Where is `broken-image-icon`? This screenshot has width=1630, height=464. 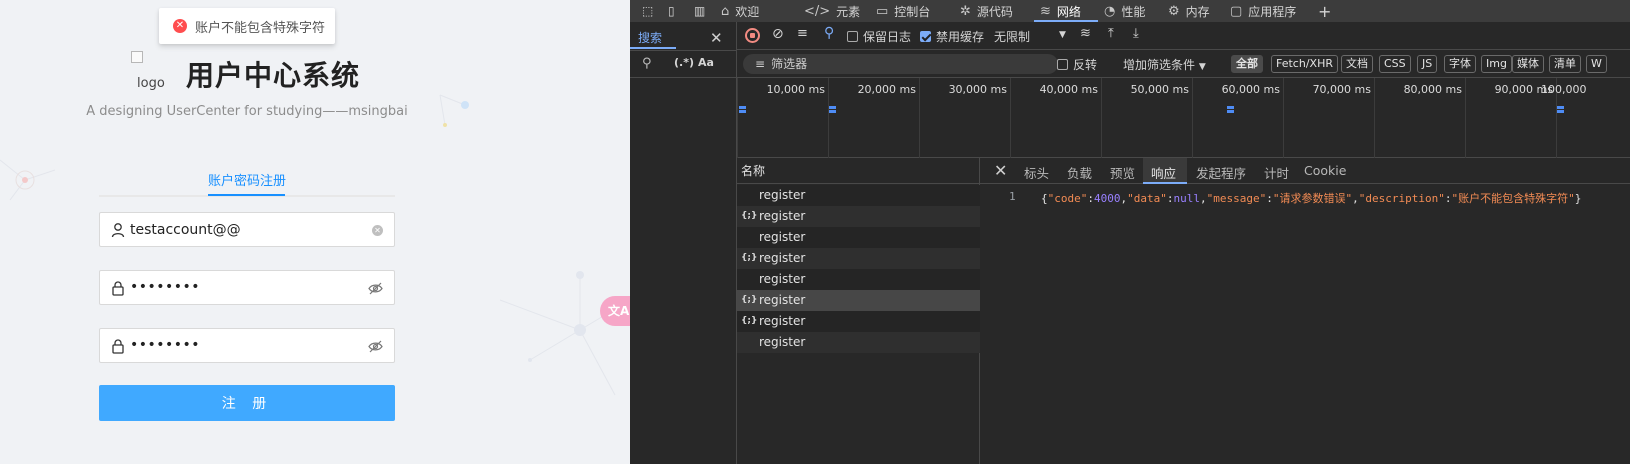
broken-image-icon is located at coordinates (137, 57).